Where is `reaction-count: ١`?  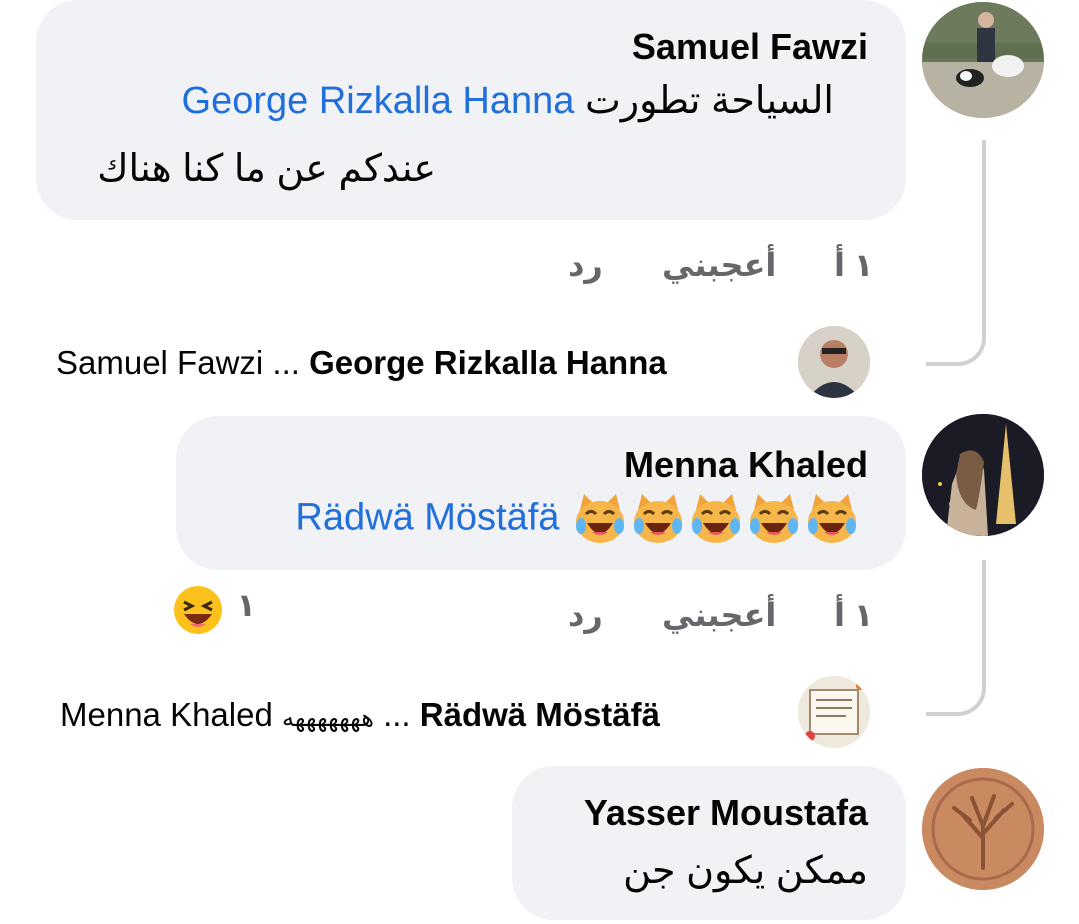
reaction-count: ١ is located at coordinates (246, 605).